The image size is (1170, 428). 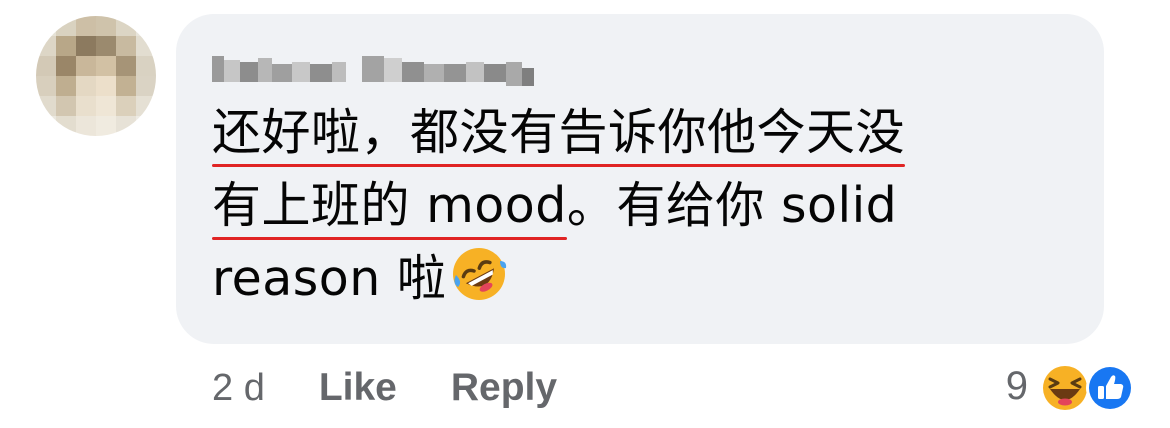 What do you see at coordinates (479, 284) in the screenshot?
I see `rofl-emoji-icon` at bounding box center [479, 284].